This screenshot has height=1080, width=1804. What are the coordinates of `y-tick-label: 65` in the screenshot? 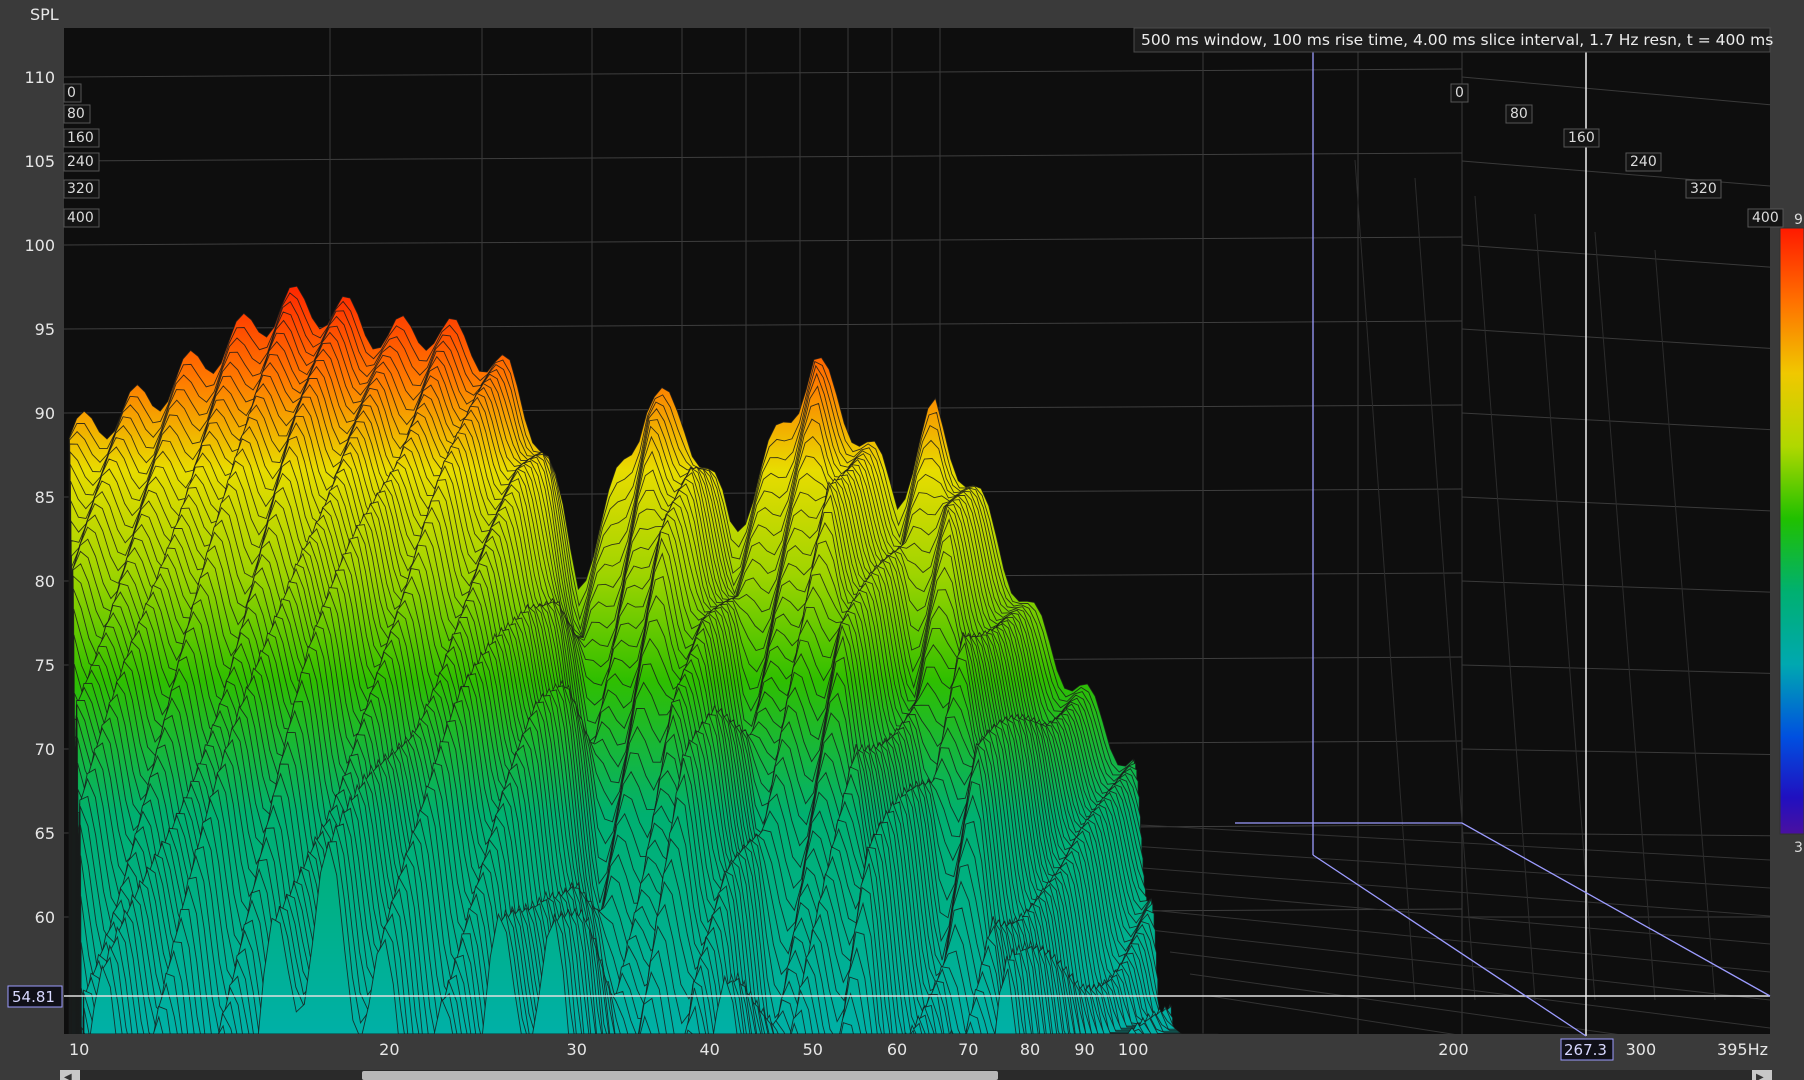 It's located at (45, 833).